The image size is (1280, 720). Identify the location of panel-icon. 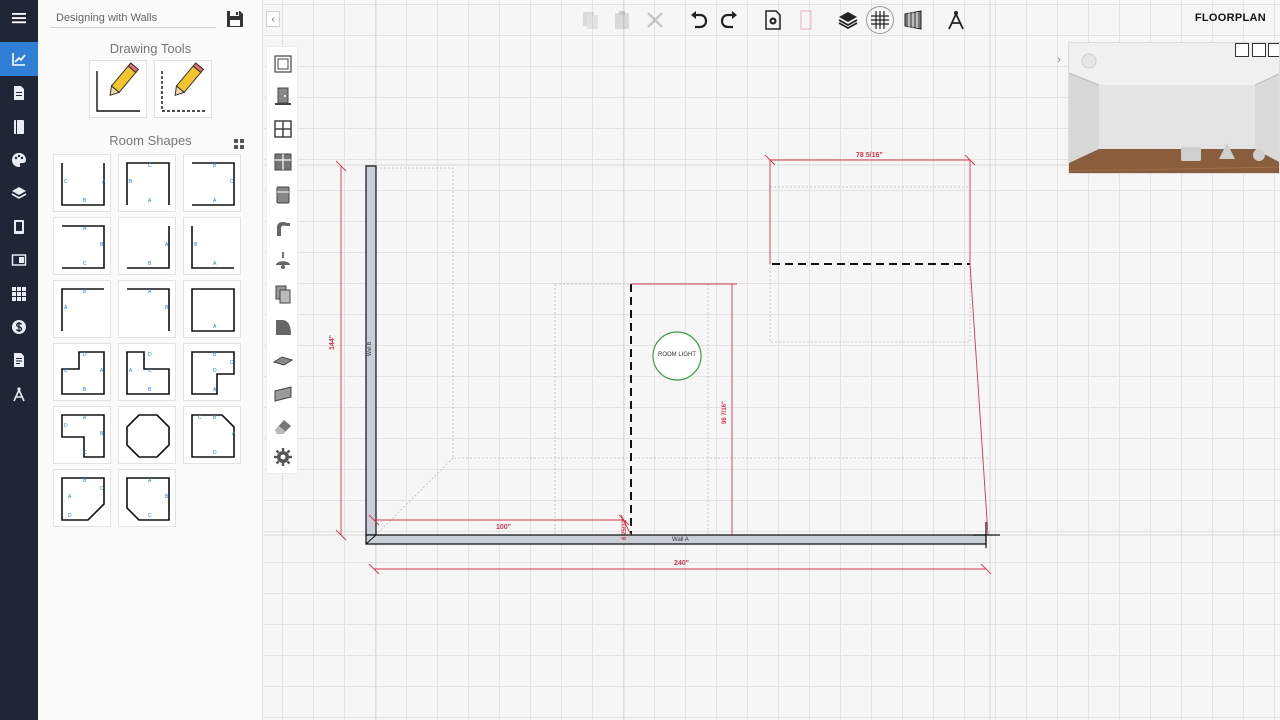
(19, 260).